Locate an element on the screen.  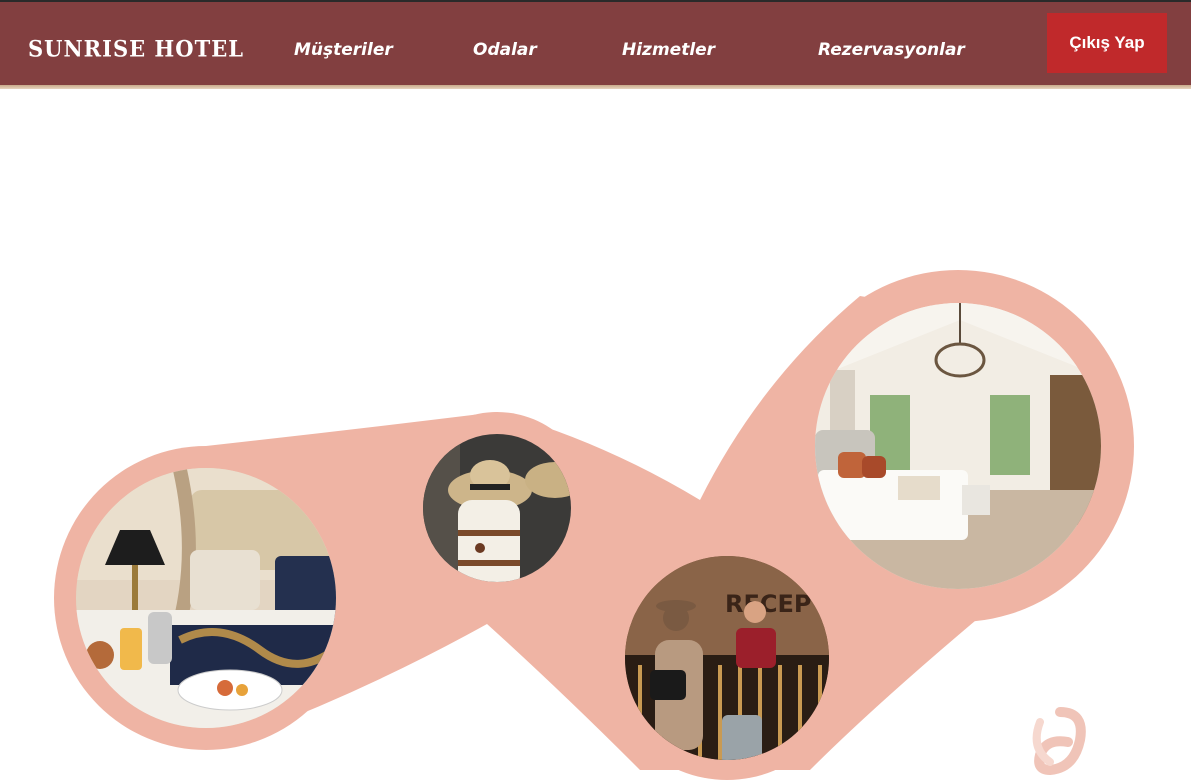
nav-item-rooms: Odalar is located at coordinates (505, 50).